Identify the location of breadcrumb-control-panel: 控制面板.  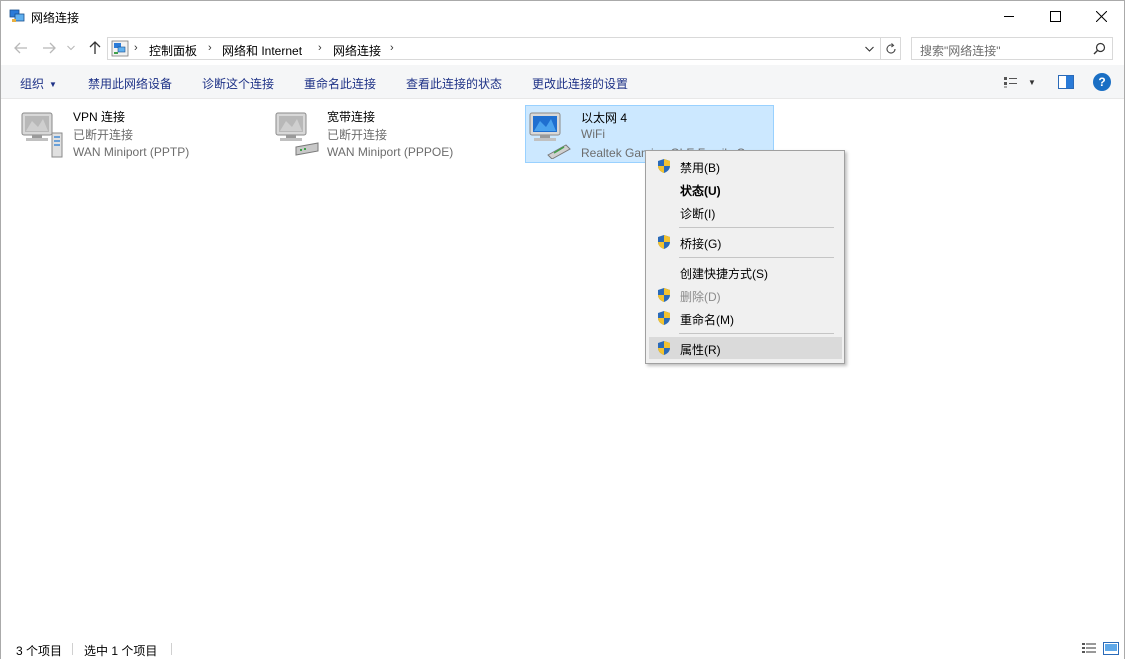
(173, 50).